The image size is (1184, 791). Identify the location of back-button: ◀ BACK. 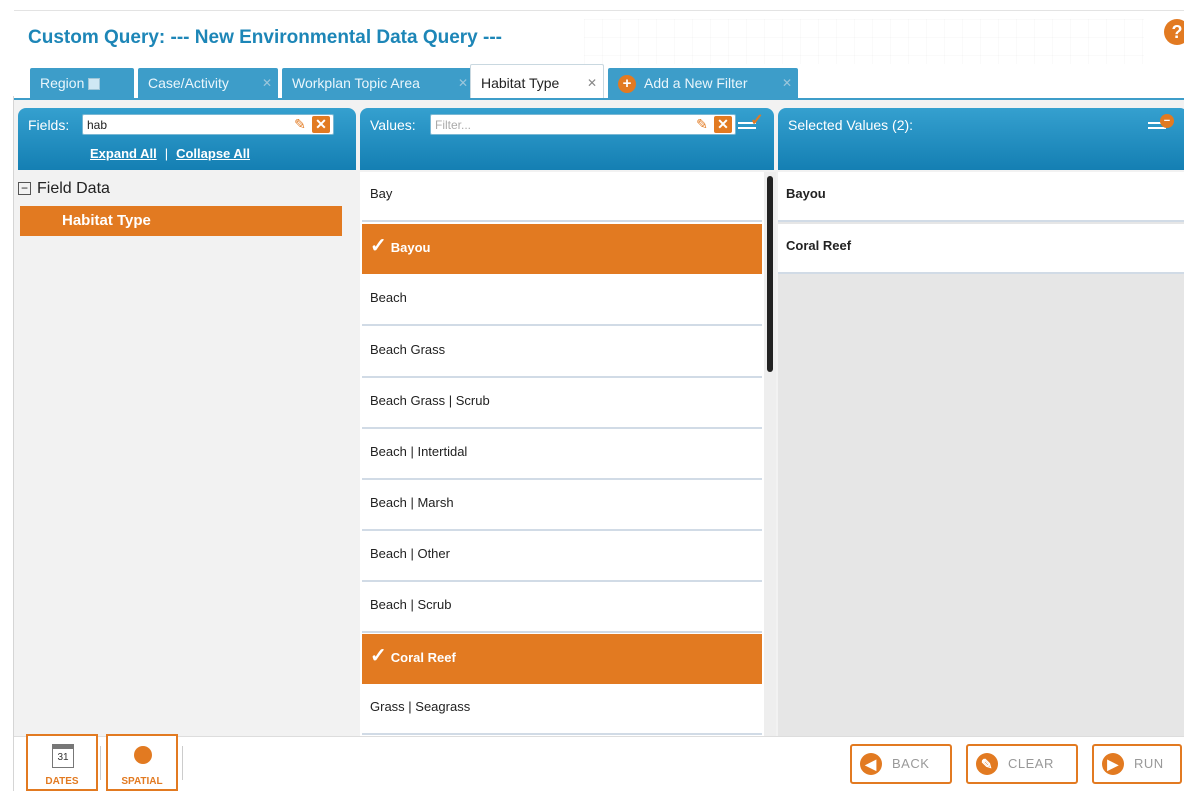
(901, 764).